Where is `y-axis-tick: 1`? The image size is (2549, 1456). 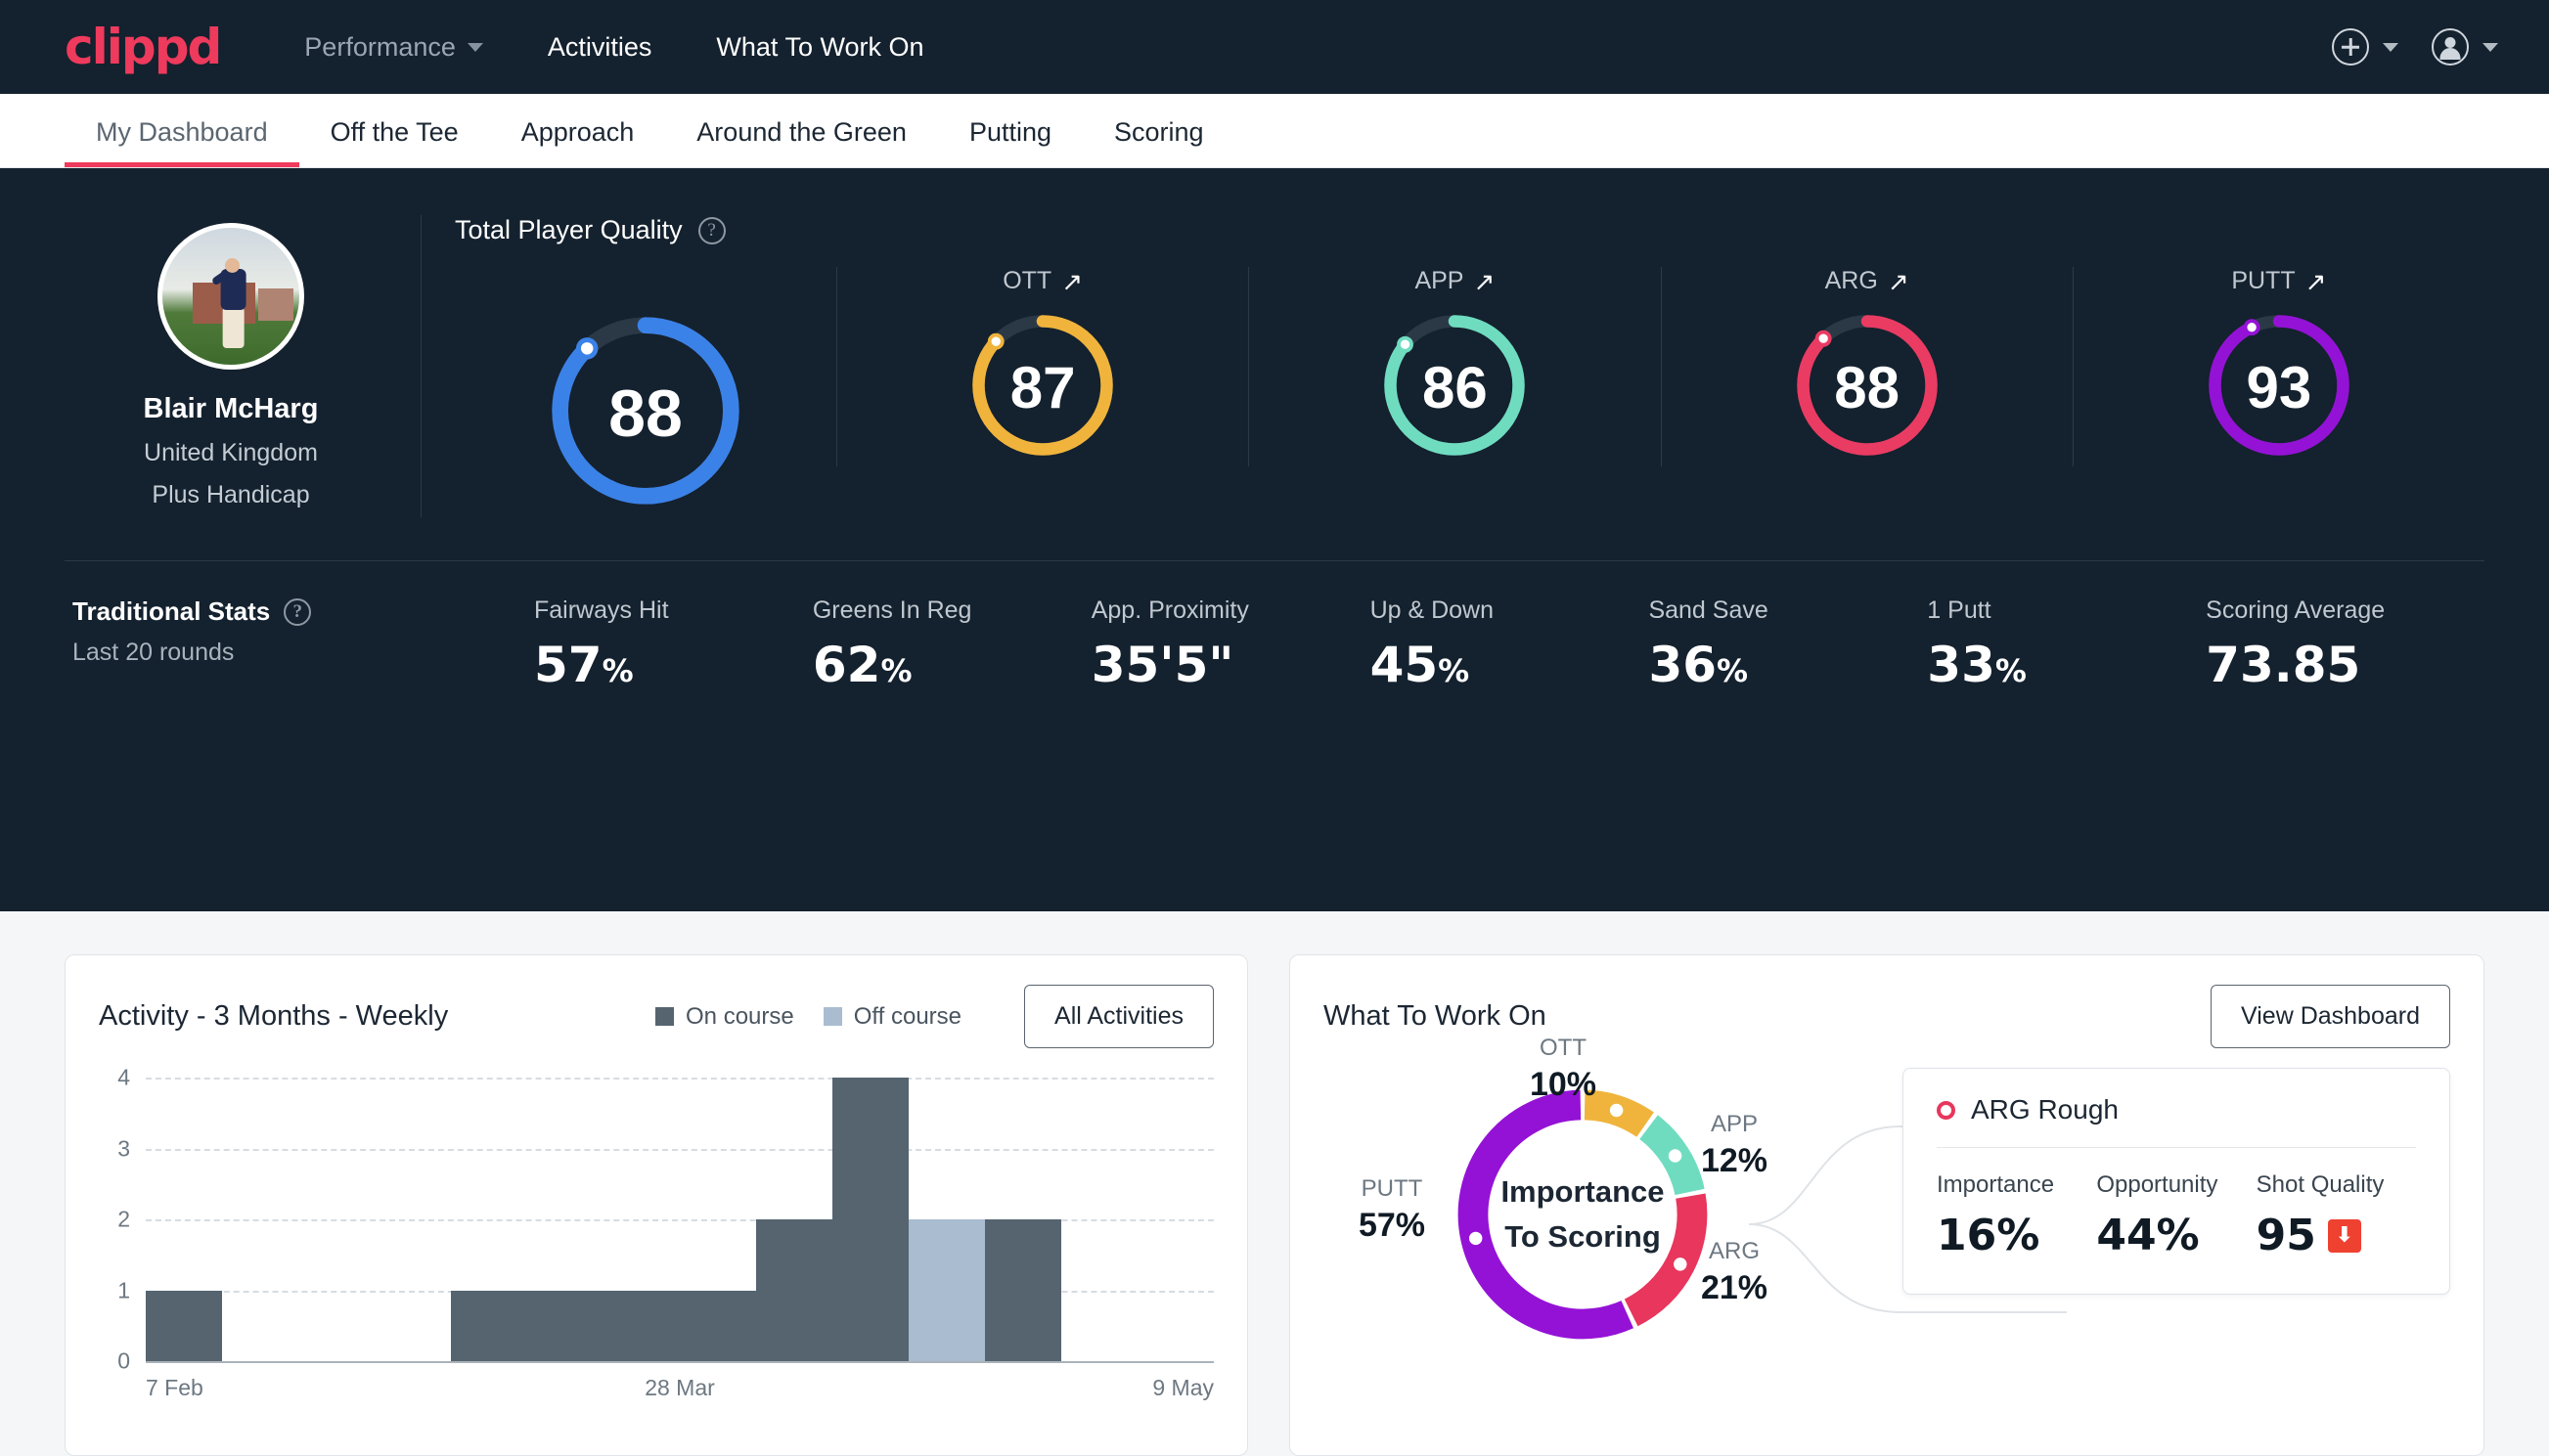
y-axis-tick: 1 is located at coordinates (124, 1289).